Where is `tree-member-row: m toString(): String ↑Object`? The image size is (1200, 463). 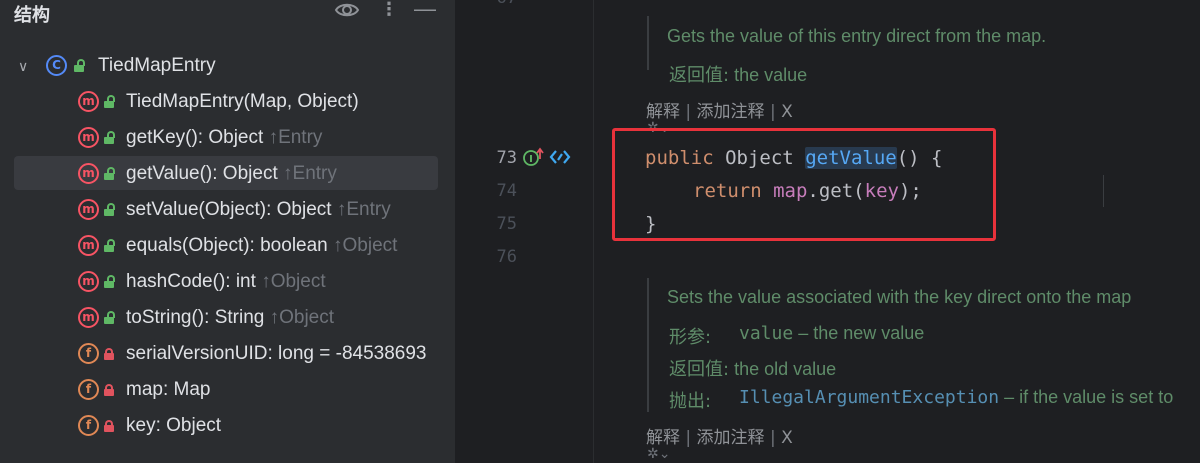 tree-member-row: m toString(): String ↑Object is located at coordinates (227, 318).